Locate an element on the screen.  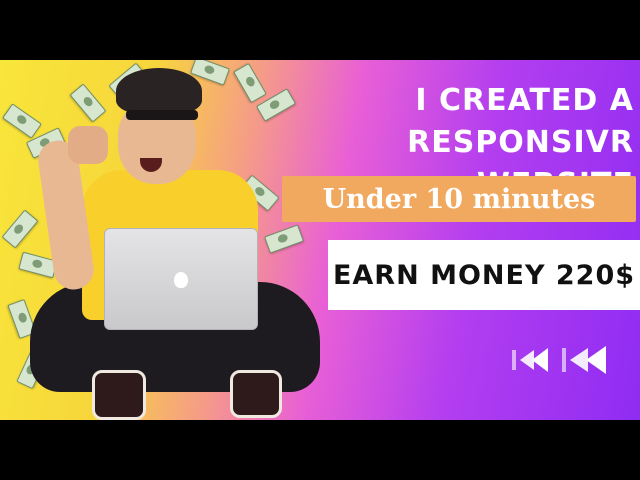
letterbox-bottom is located at coordinates (320, 450).